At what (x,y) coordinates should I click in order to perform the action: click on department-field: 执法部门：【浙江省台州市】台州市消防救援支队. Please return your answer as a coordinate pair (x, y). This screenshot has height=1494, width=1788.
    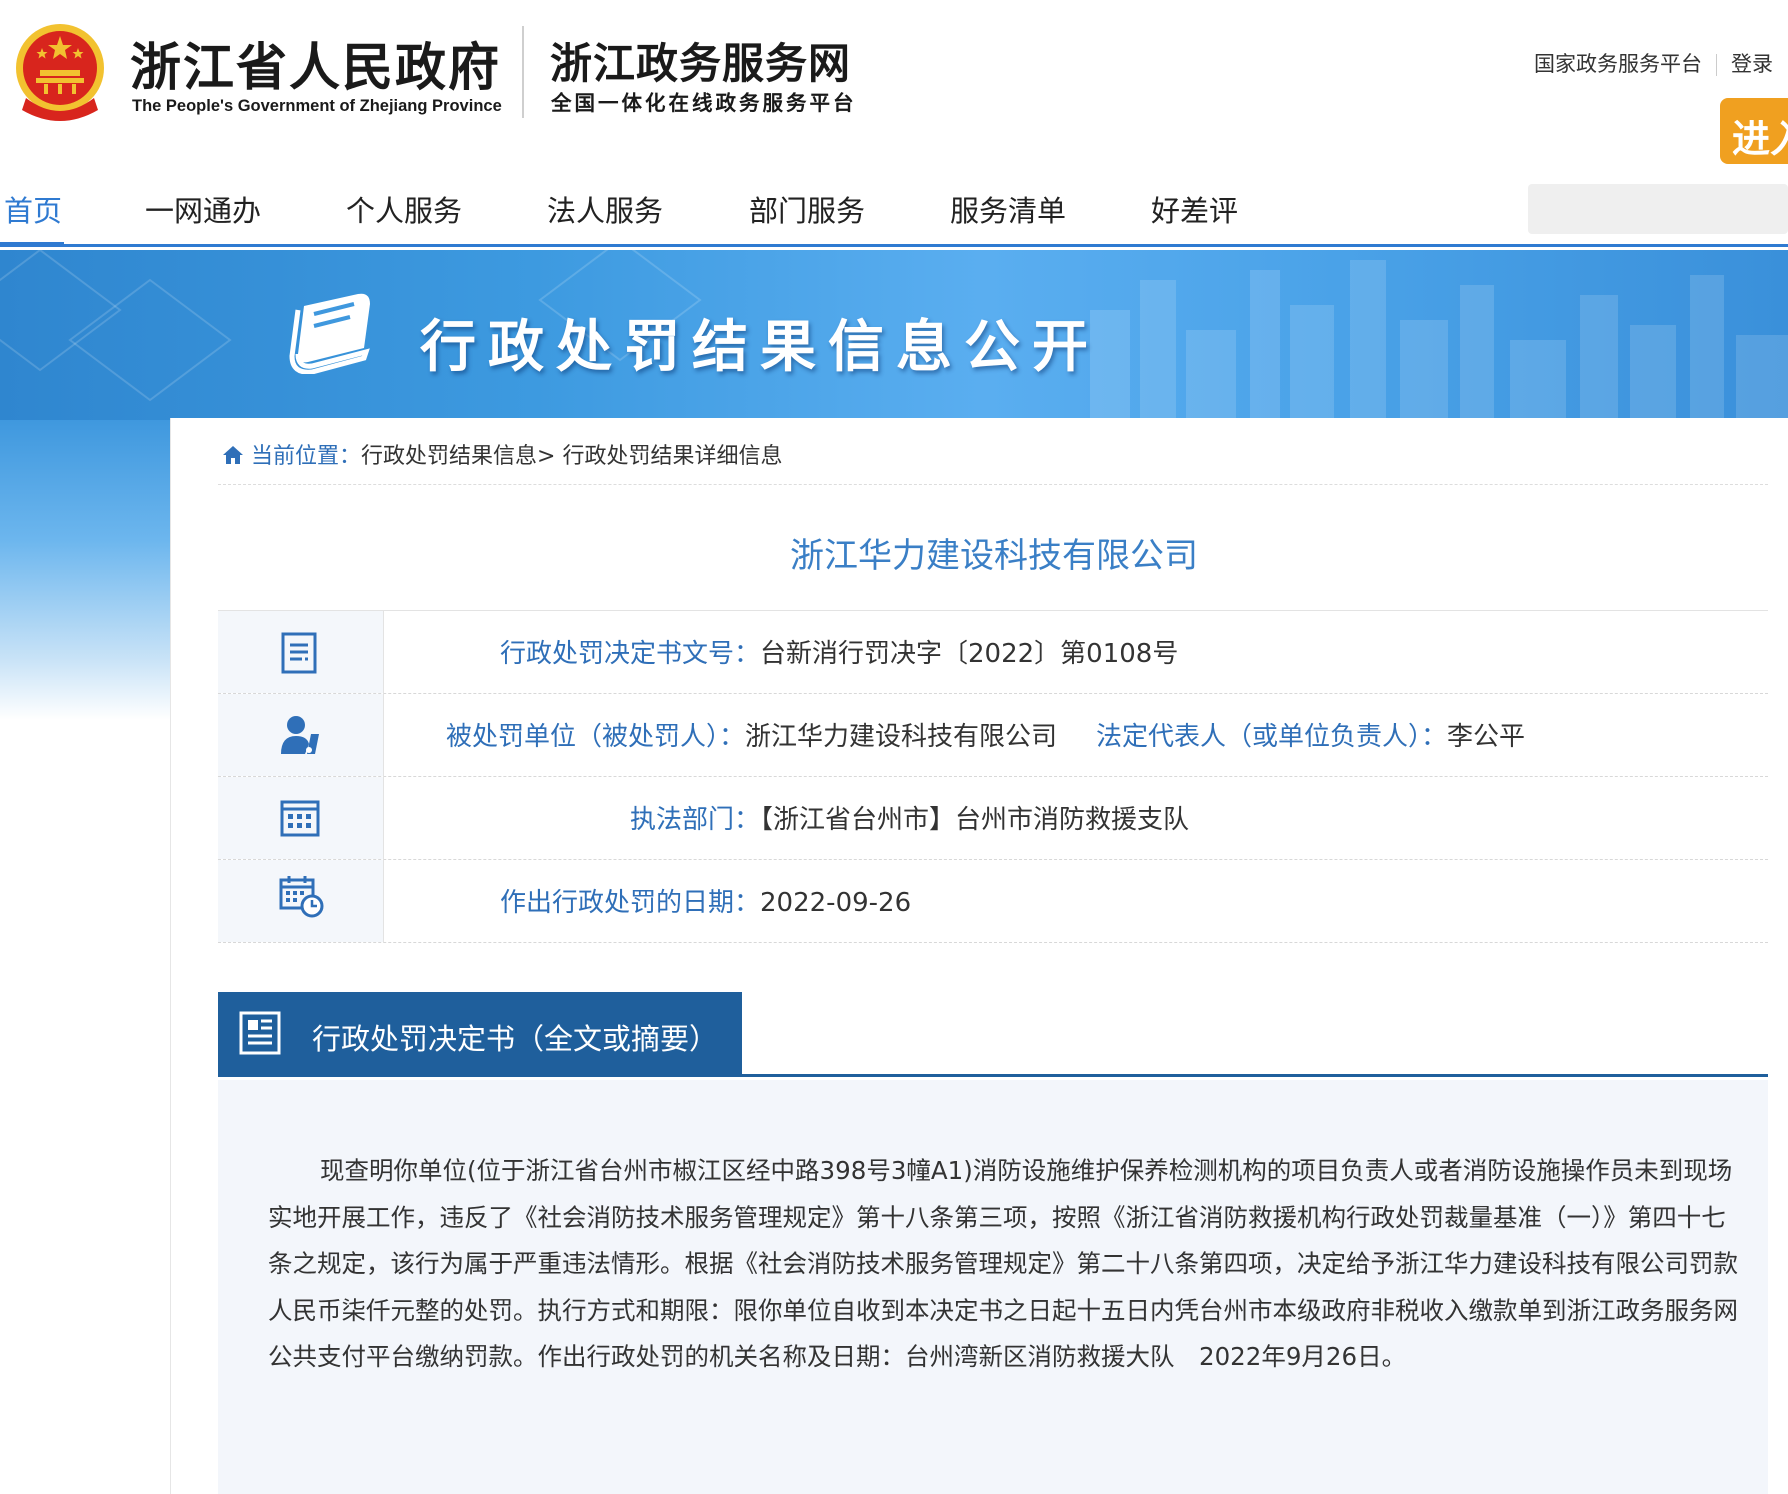
    Looking at the image, I should click on (909, 817).